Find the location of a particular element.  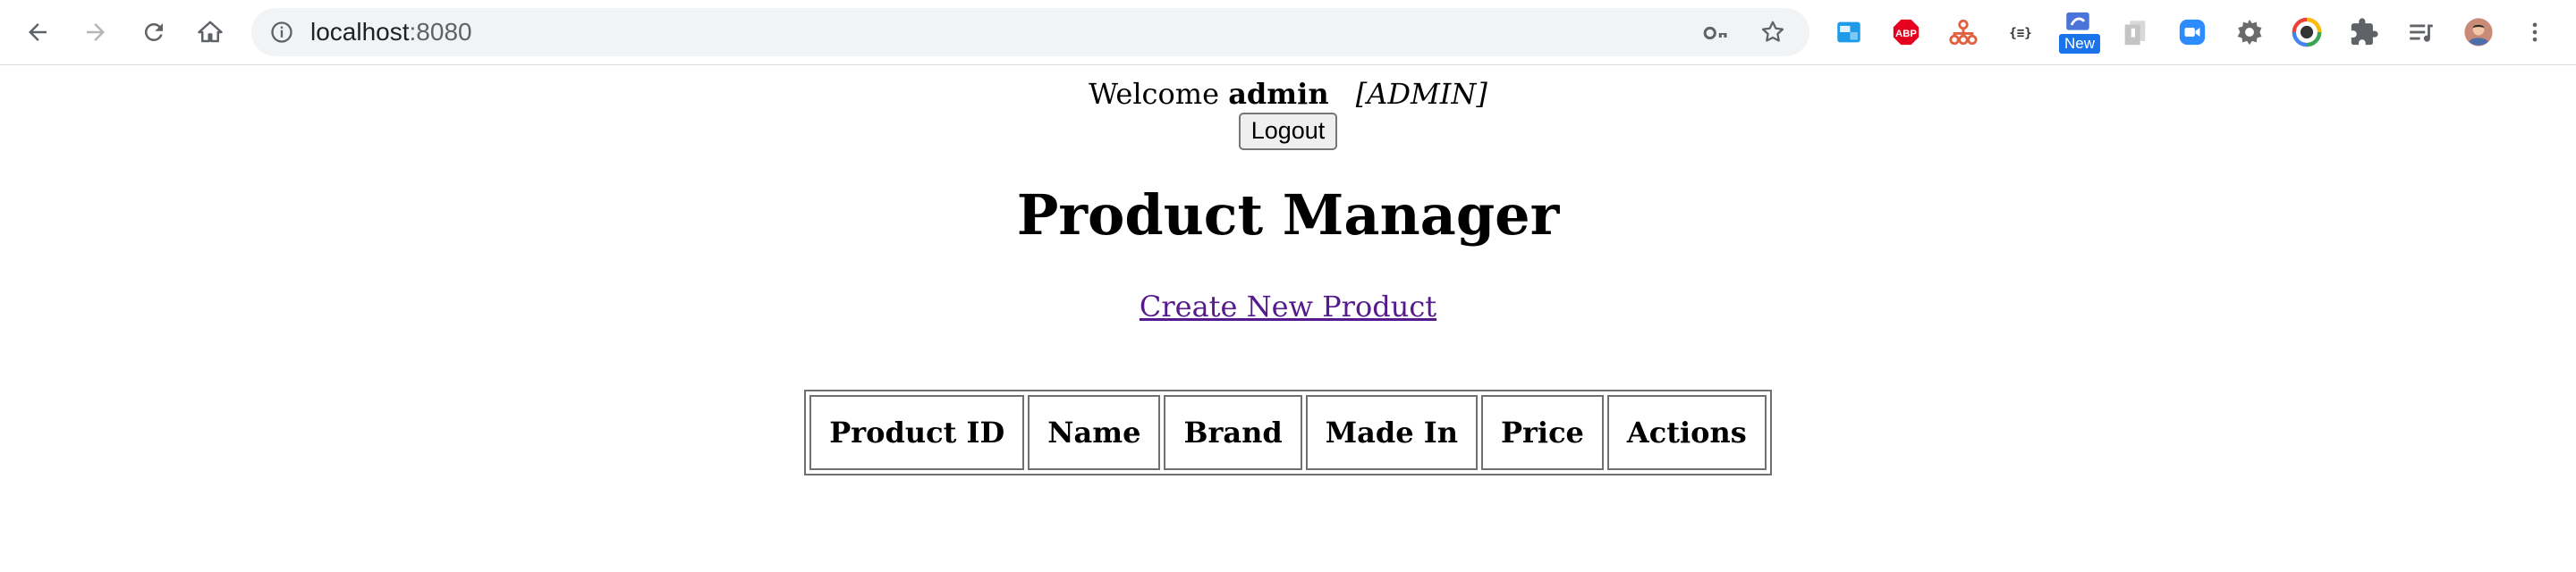

info-icon is located at coordinates (281, 33).